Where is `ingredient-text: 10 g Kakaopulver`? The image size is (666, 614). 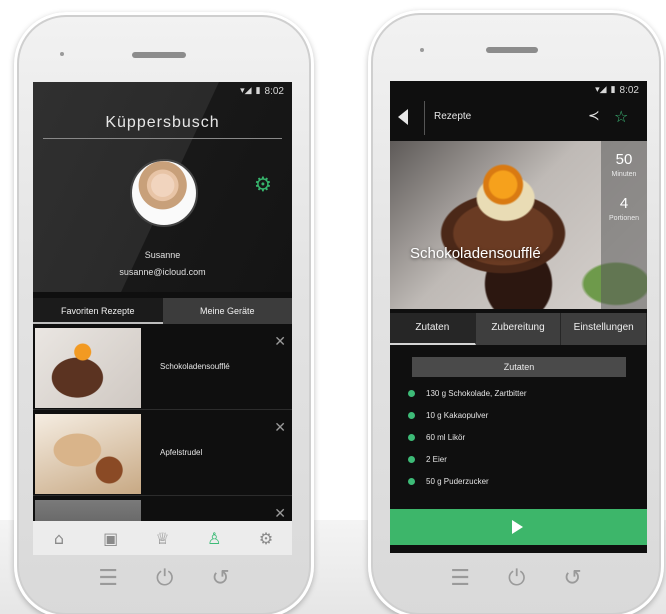 ingredient-text: 10 g Kakaopulver is located at coordinates (457, 415).